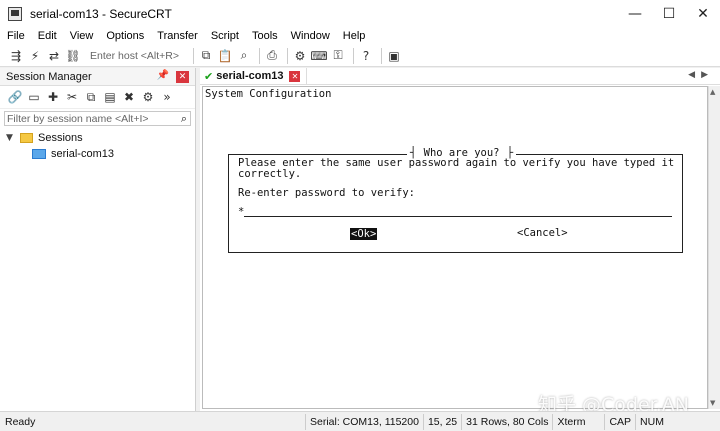 Image resolution: width=720 pixels, height=431 pixels. I want to click on terminal-header-text: System Configuration, so click(268, 94).